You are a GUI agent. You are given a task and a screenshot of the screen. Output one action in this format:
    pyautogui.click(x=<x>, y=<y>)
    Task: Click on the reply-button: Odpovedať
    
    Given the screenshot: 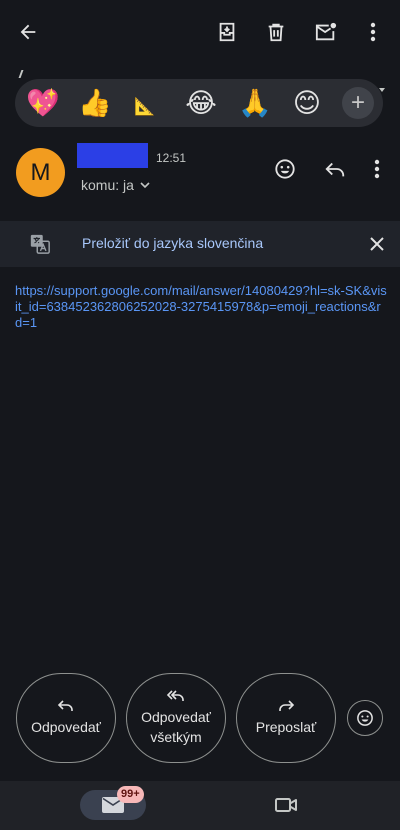 What is the action you would take?
    pyautogui.click(x=66, y=718)
    